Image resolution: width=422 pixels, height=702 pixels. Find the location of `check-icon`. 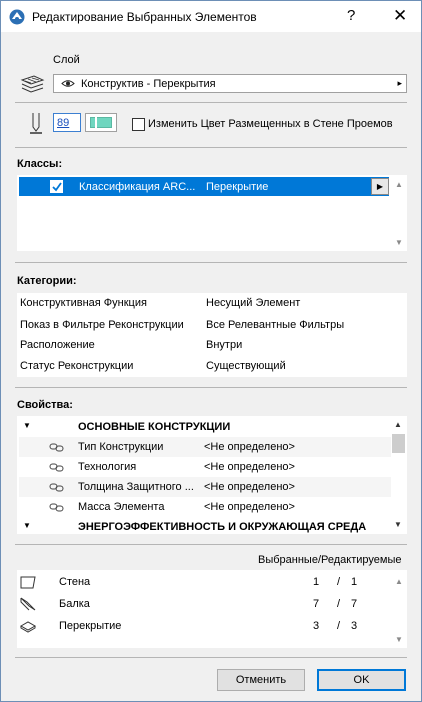

check-icon is located at coordinates (57, 187).